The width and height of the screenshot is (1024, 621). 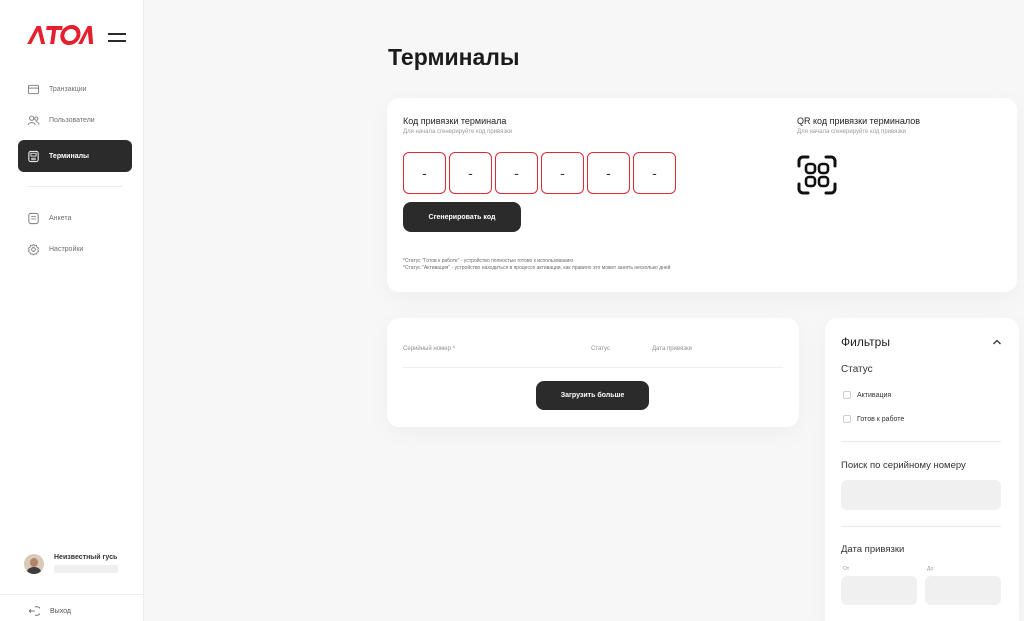 I want to click on column-header-date: Дата привязки, so click(x=672, y=349).